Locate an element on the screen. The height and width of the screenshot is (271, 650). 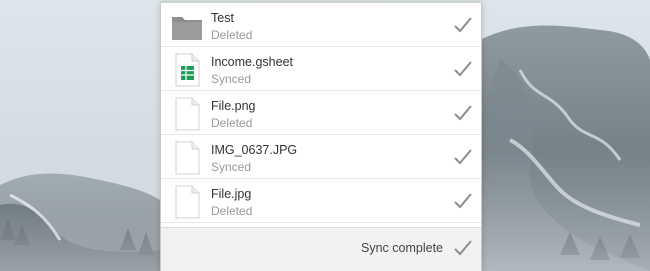
list-item: File.png Deleted is located at coordinates (321, 113).